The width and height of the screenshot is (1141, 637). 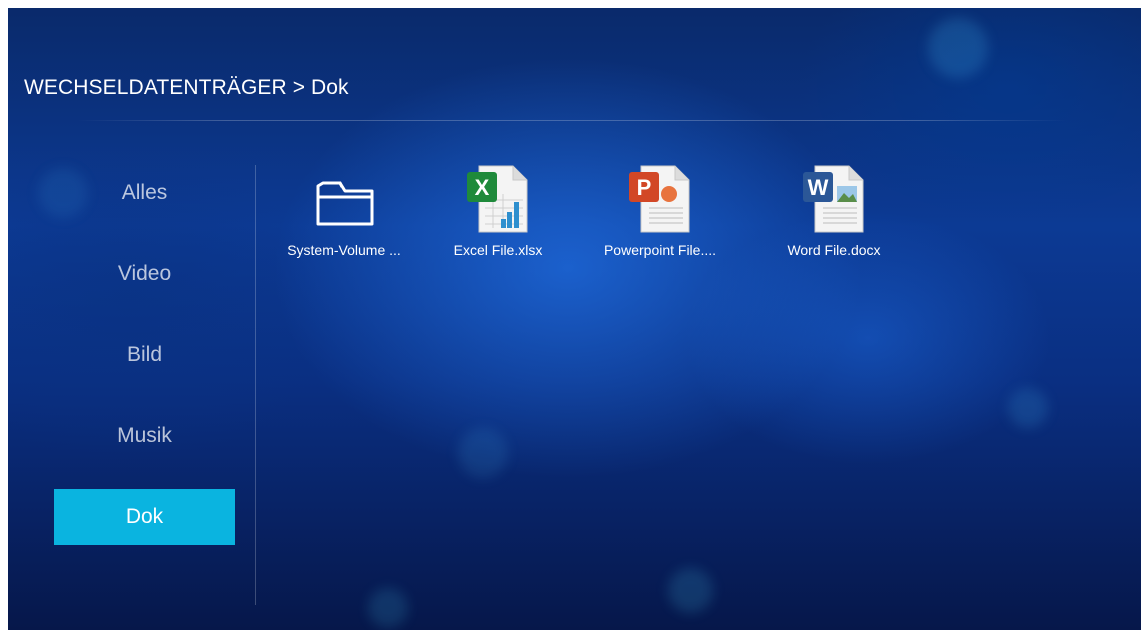 I want to click on file-name: Excel File.xlsx, so click(x=498, y=250).